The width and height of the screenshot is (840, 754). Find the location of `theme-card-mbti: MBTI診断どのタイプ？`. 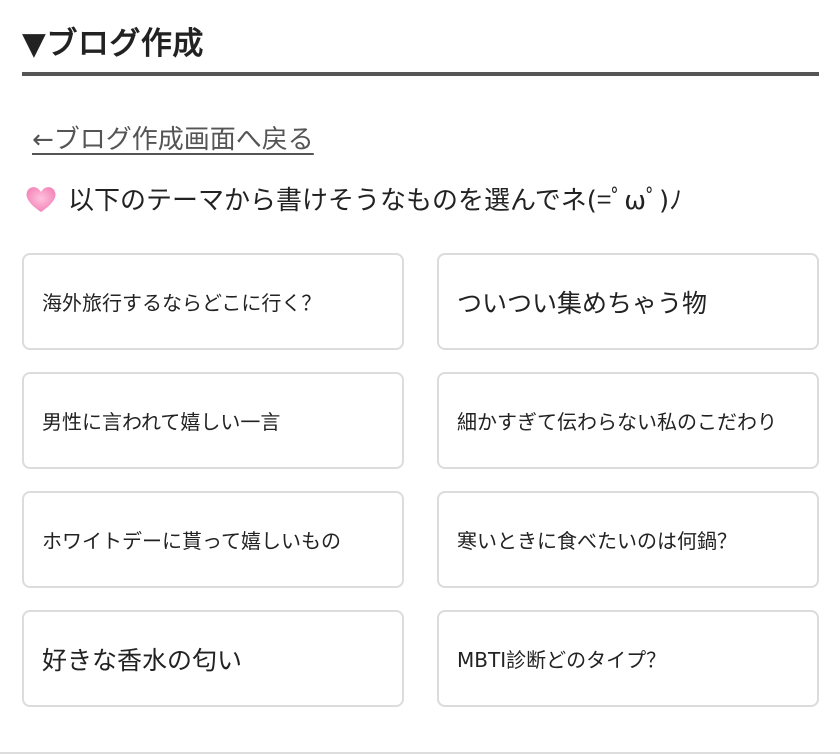

theme-card-mbti: MBTI診断どのタイプ？ is located at coordinates (628, 658).